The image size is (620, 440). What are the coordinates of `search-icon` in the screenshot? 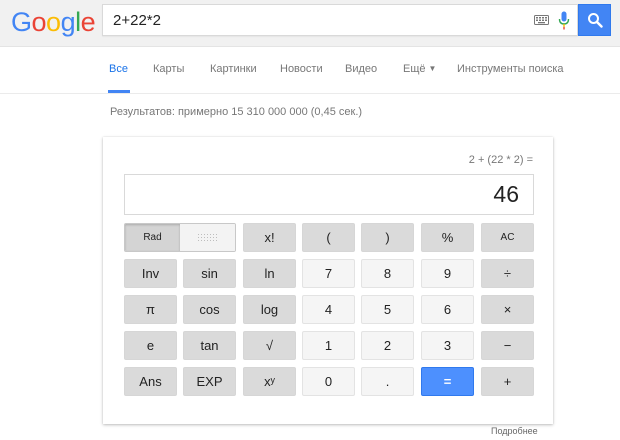 It's located at (595, 20).